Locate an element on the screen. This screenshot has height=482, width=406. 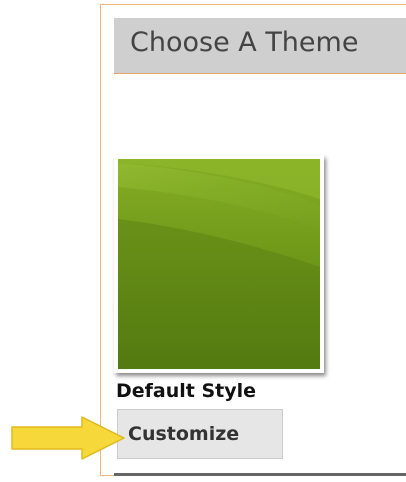
customize-button: Customize is located at coordinates (200, 434).